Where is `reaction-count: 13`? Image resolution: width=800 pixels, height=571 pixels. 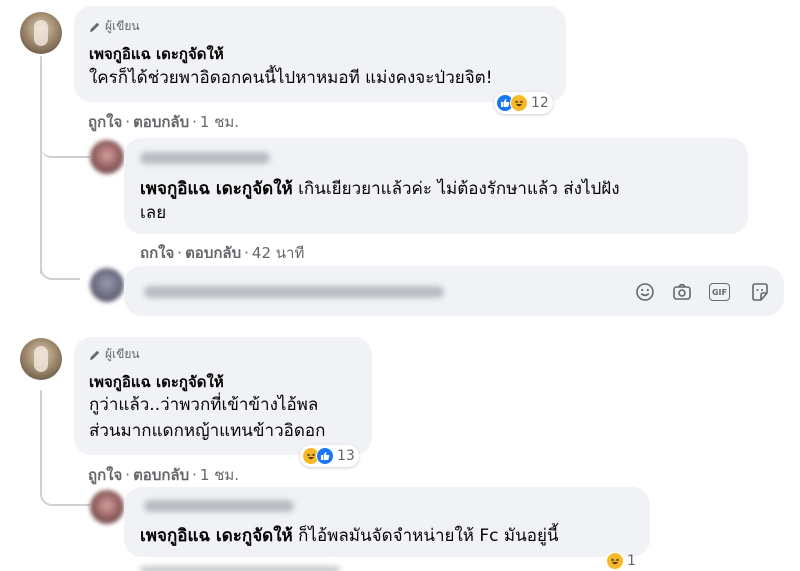 reaction-count: 13 is located at coordinates (346, 456).